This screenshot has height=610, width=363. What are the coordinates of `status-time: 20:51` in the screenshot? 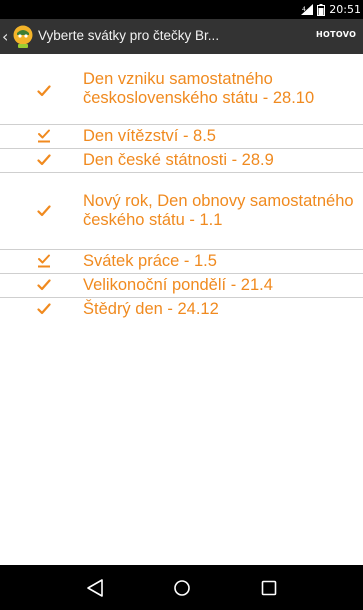 It's located at (345, 9).